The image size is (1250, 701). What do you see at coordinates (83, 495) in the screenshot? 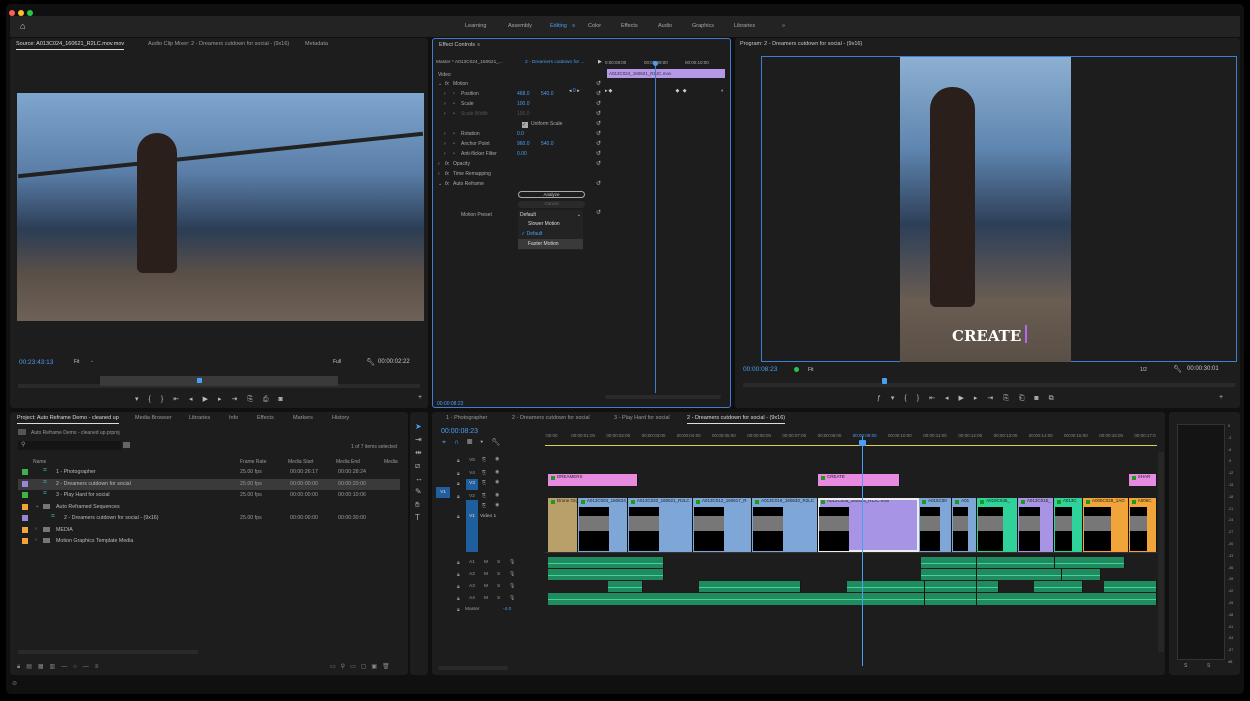
I see `item-name: 3 - Play Hard for social` at bounding box center [83, 495].